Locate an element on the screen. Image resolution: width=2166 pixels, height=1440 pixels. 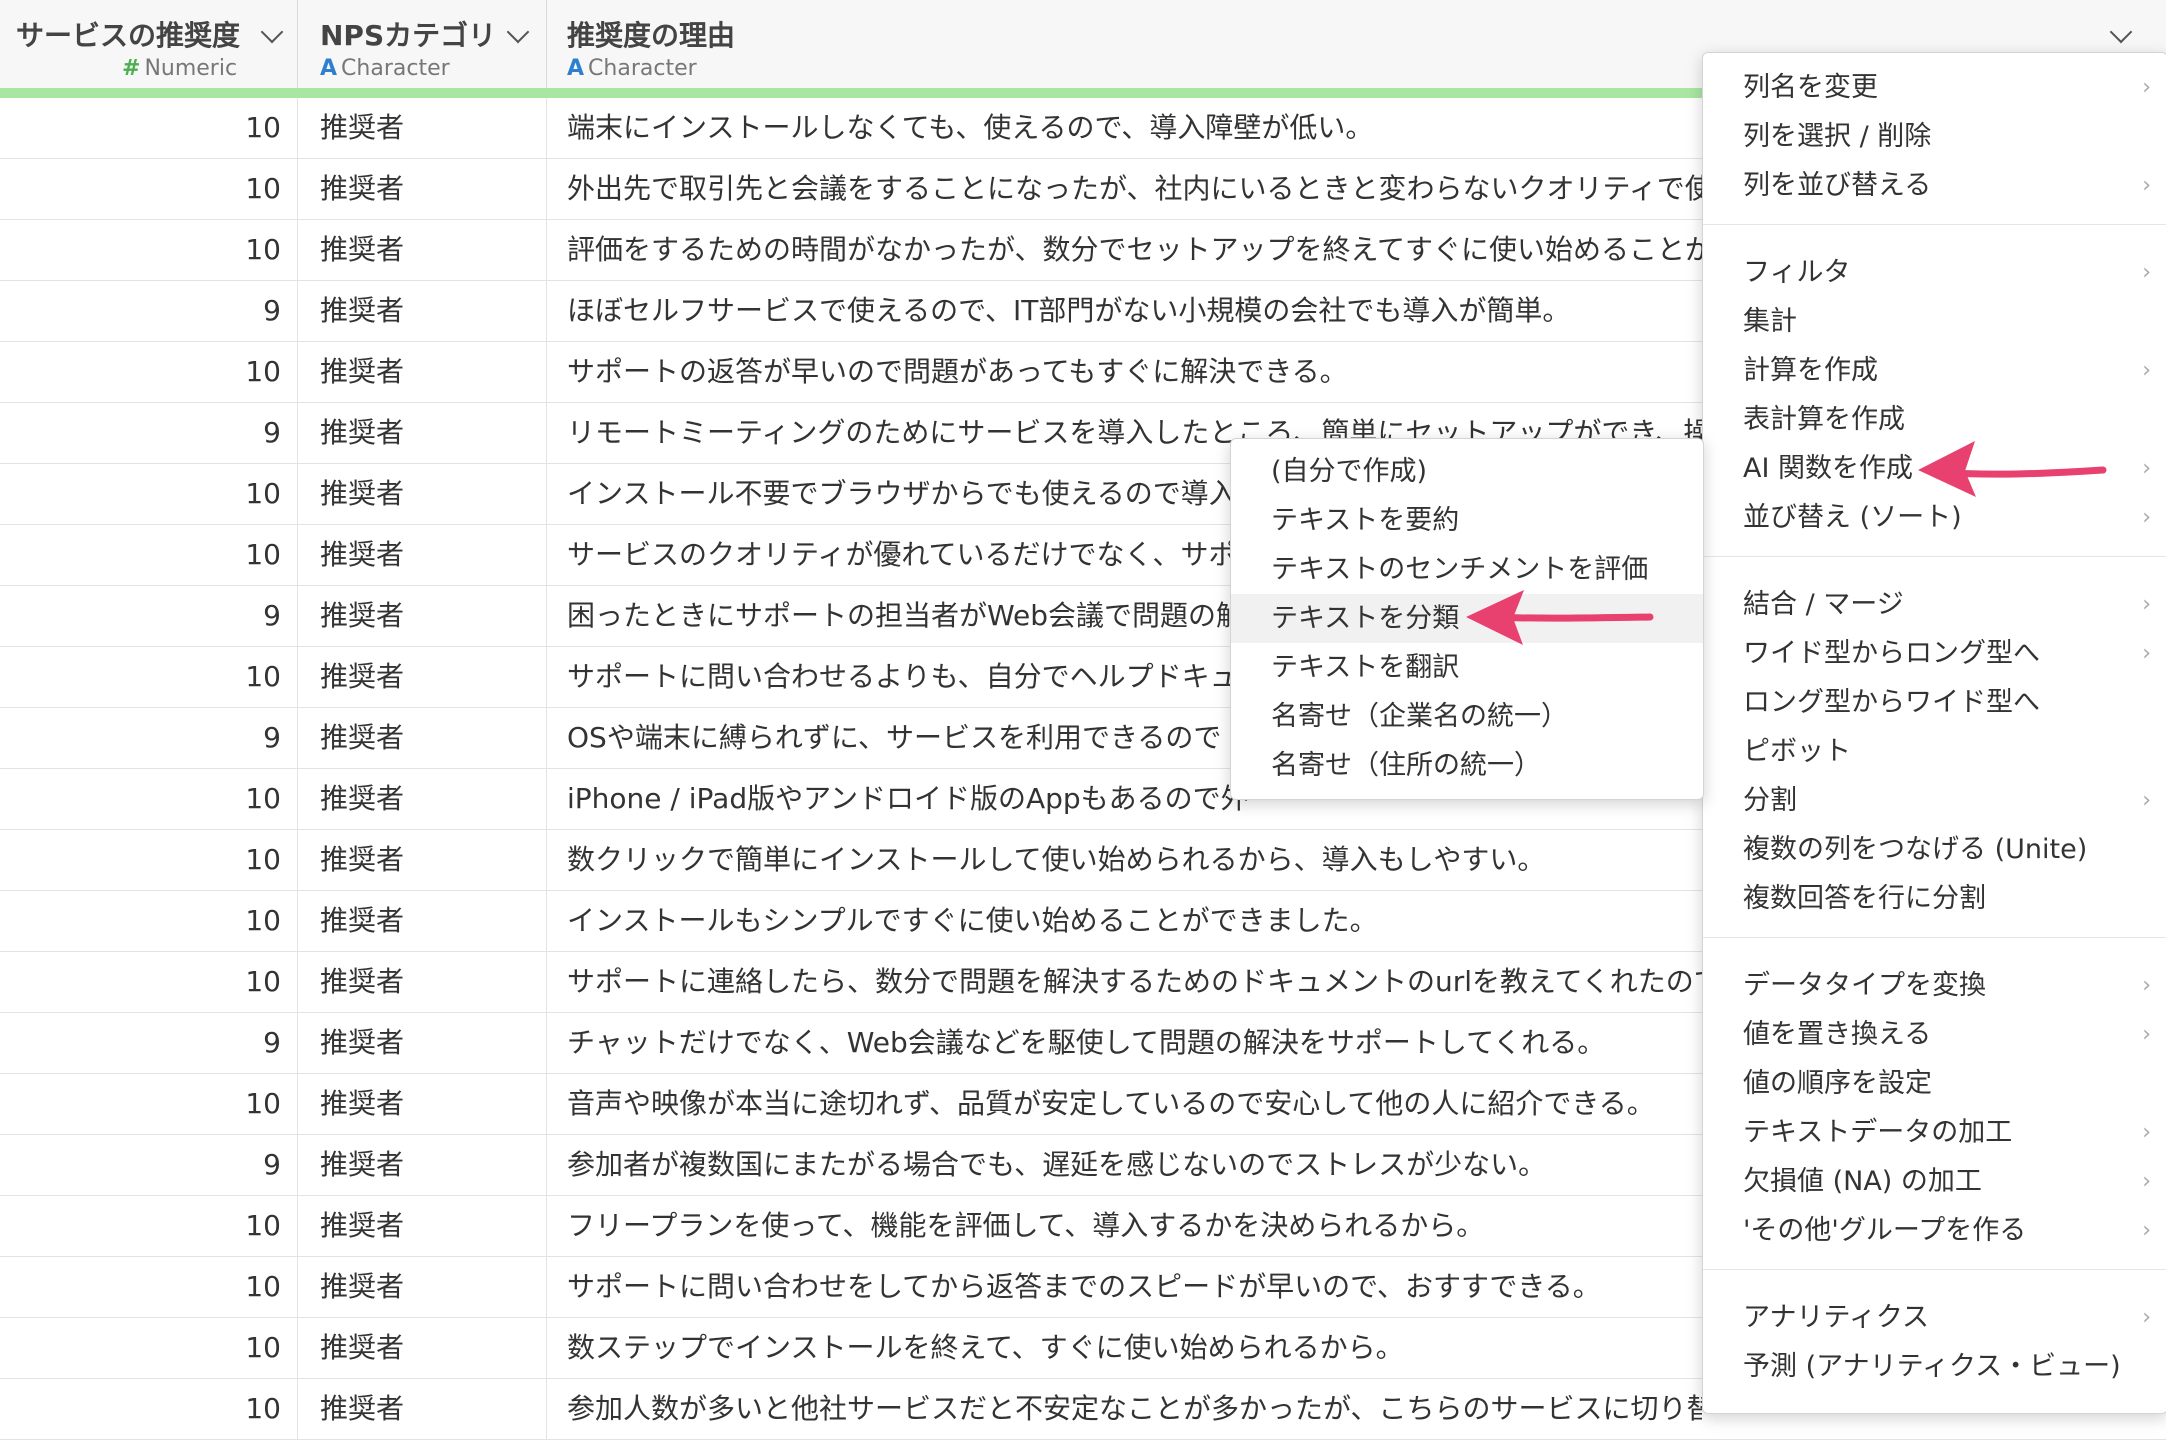
menu-item: 列名を変更 › is located at coordinates (1934, 87).